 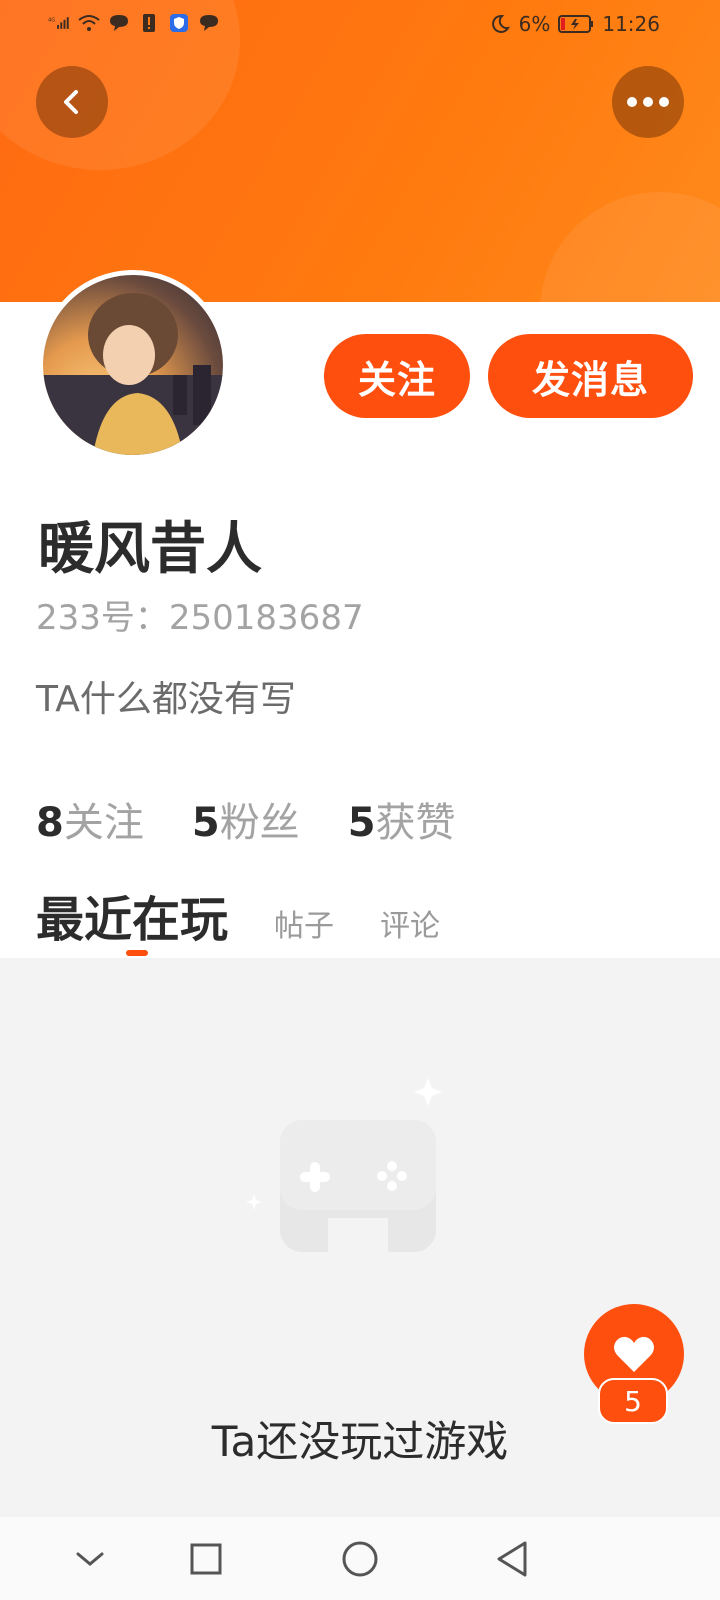 What do you see at coordinates (633, 1401) in the screenshot?
I see `like-count-badge: 5` at bounding box center [633, 1401].